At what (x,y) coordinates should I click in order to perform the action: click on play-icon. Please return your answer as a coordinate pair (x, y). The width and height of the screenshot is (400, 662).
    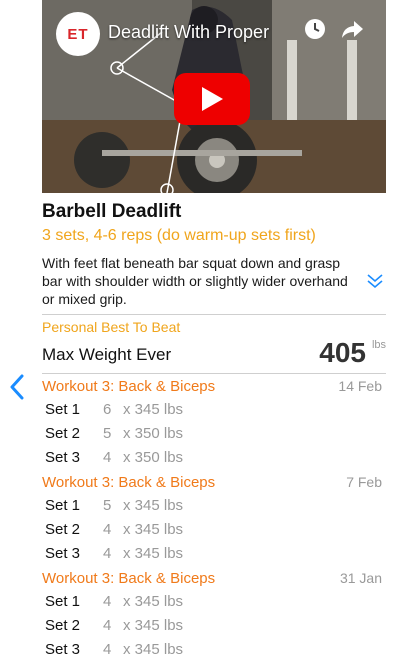
    Looking at the image, I should click on (212, 99).